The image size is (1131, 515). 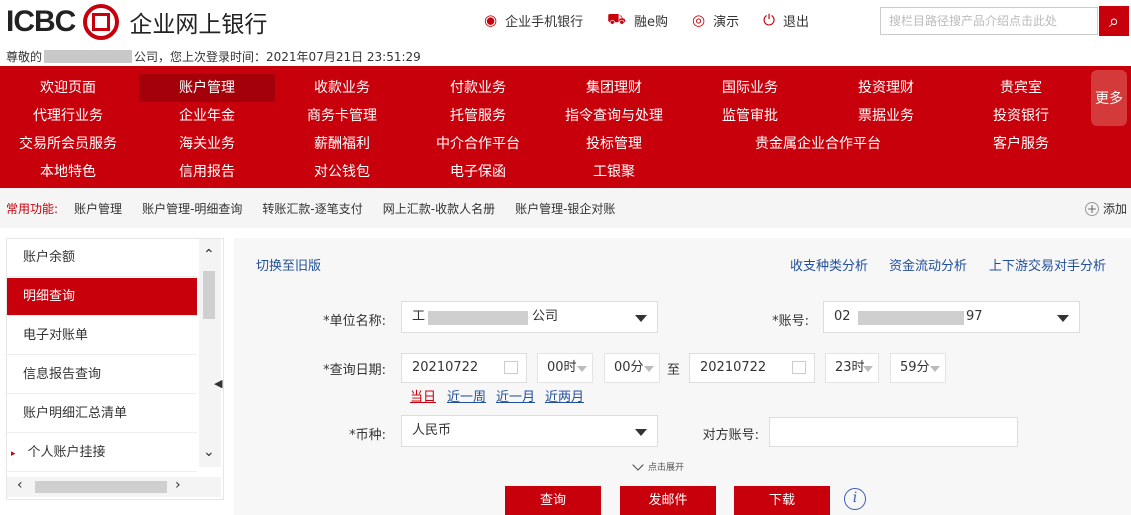 I want to click on sidebar-item-5: ▸ 个人账户挂接, so click(x=102, y=453).